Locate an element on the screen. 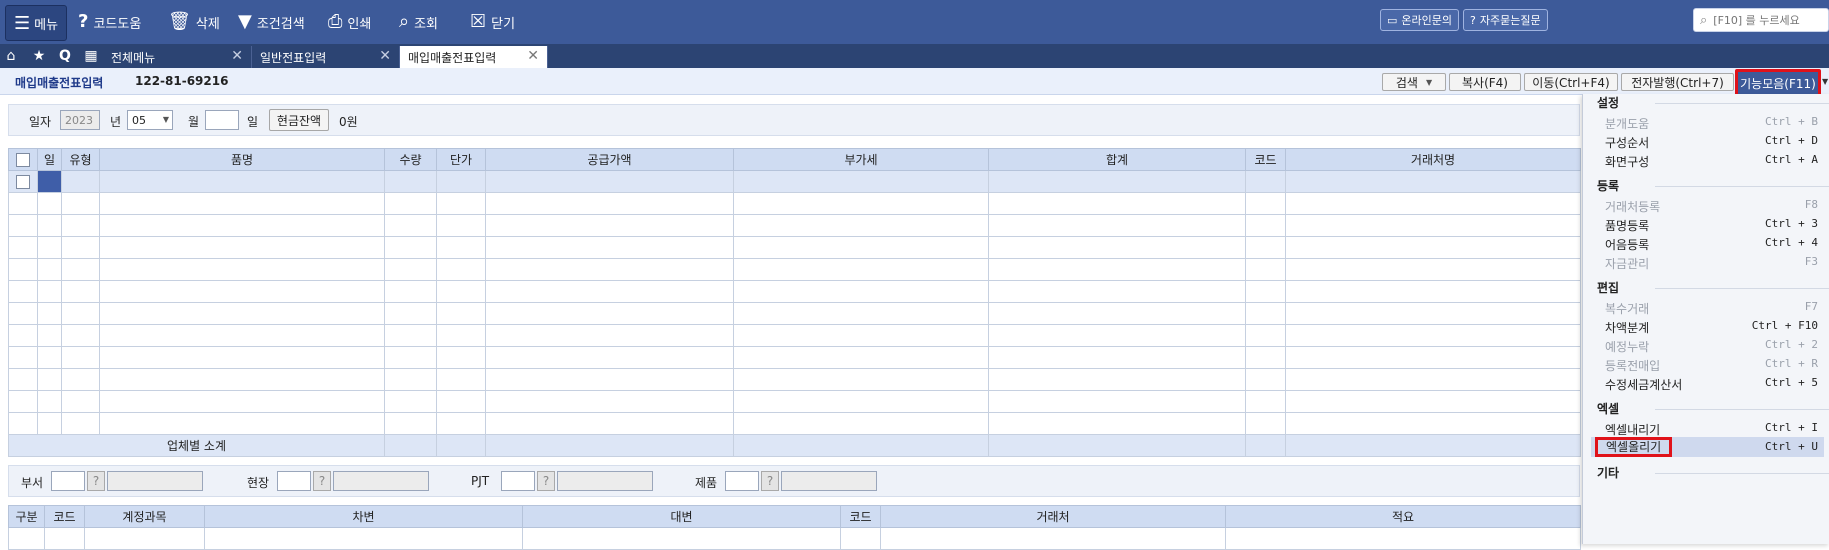  close-window-button: ☒ 닫기 is located at coordinates (492, 22).